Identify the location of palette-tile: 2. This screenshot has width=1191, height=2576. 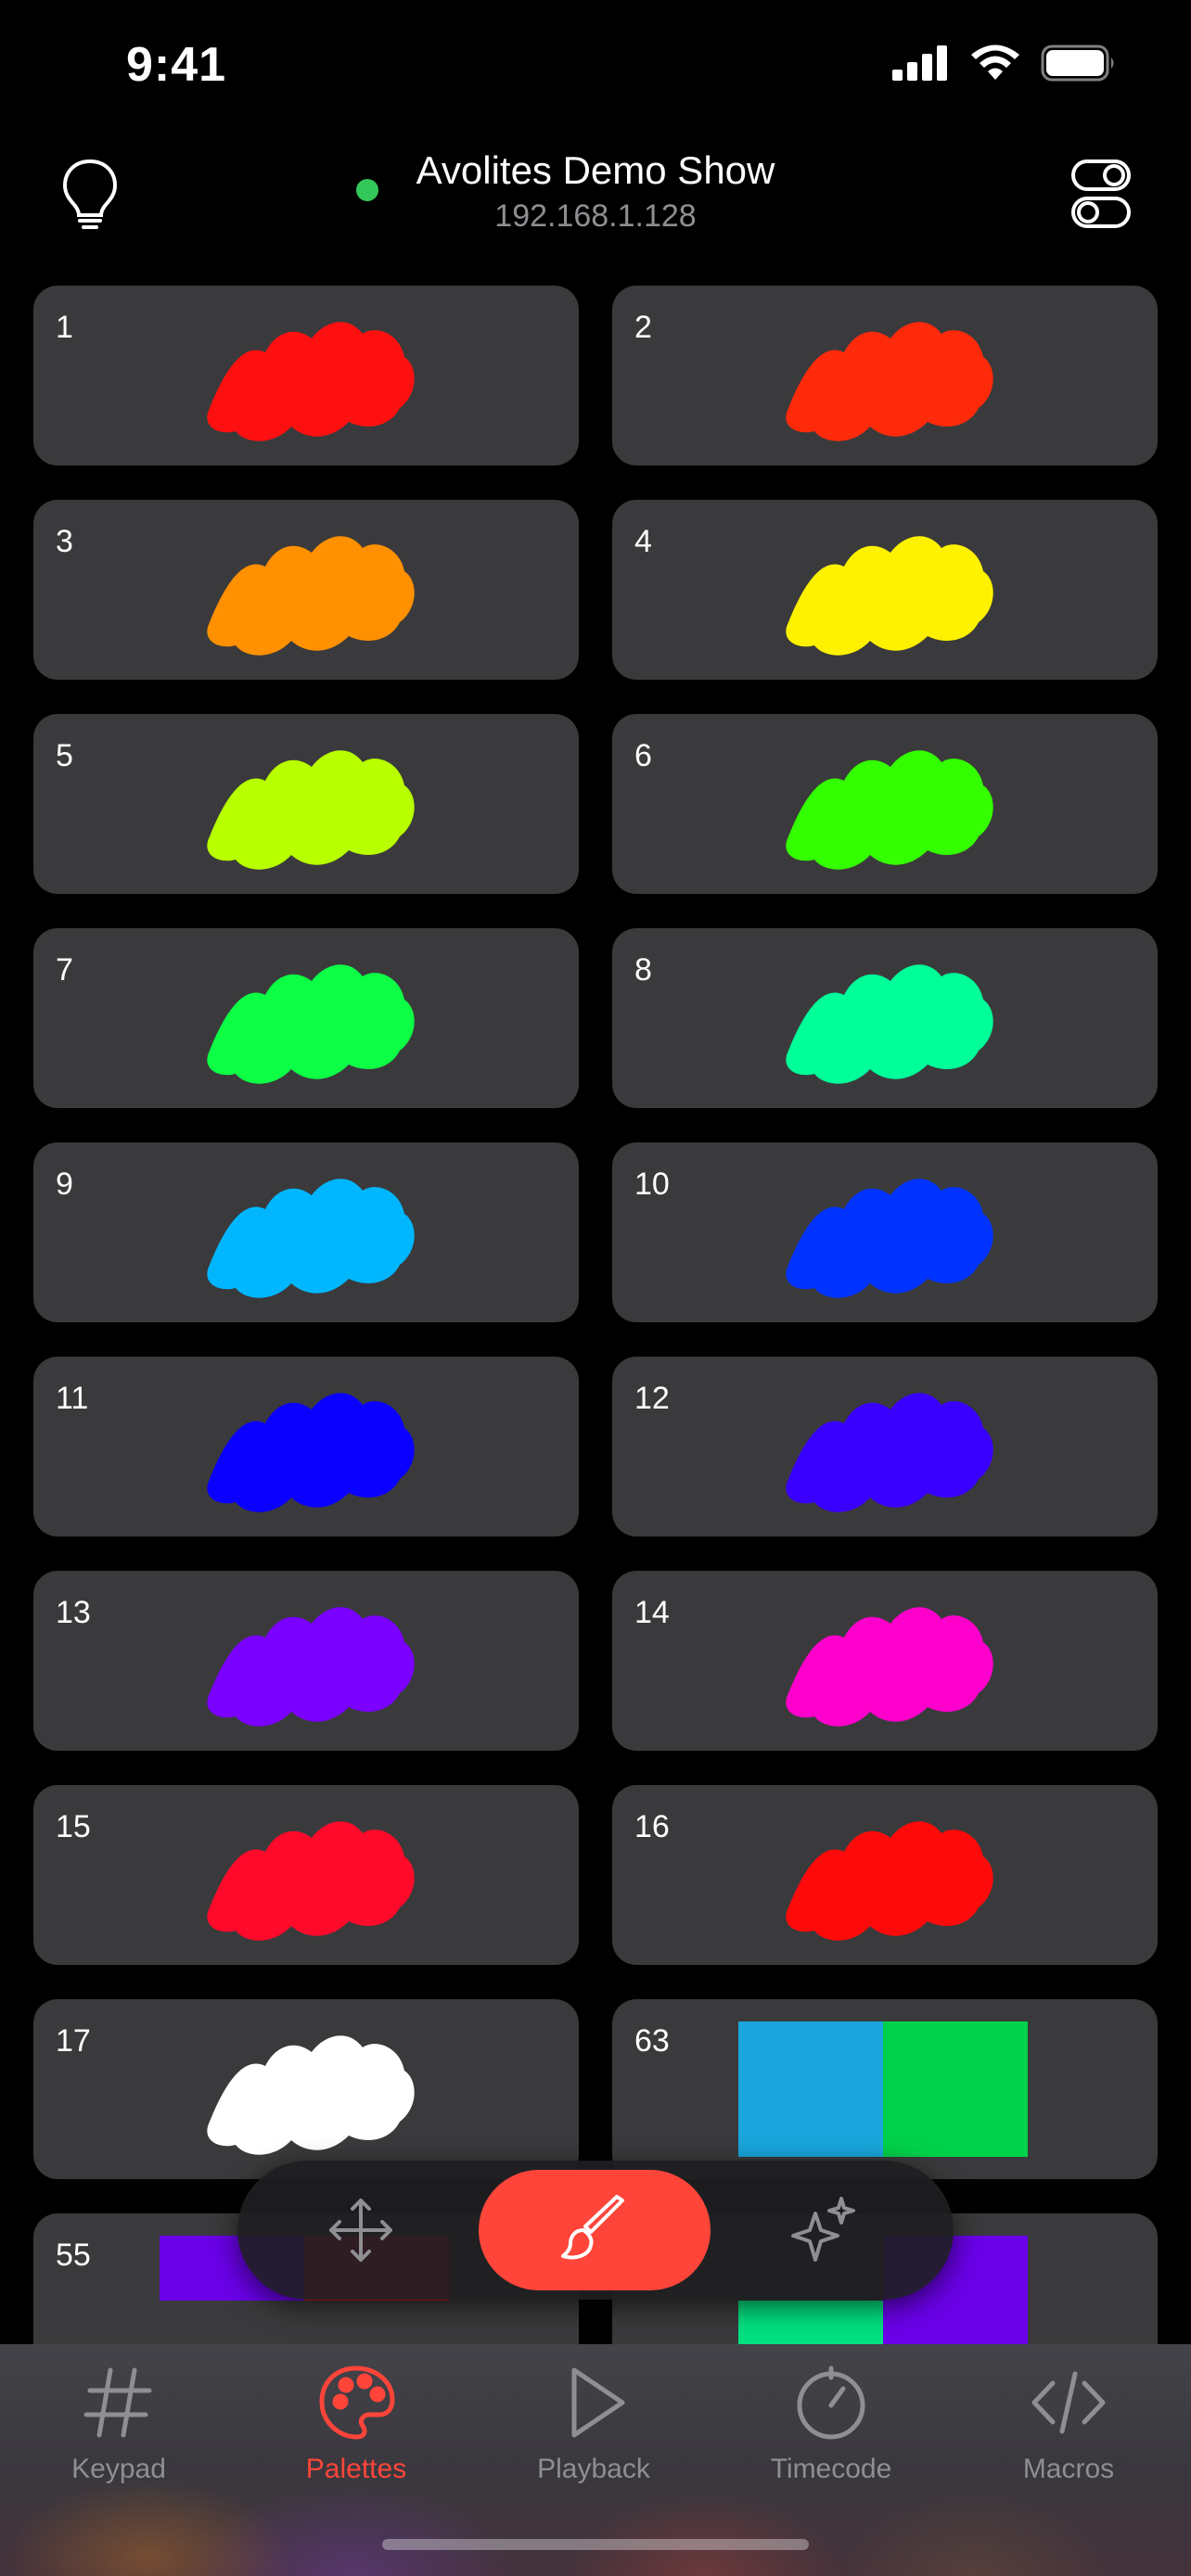
(885, 375).